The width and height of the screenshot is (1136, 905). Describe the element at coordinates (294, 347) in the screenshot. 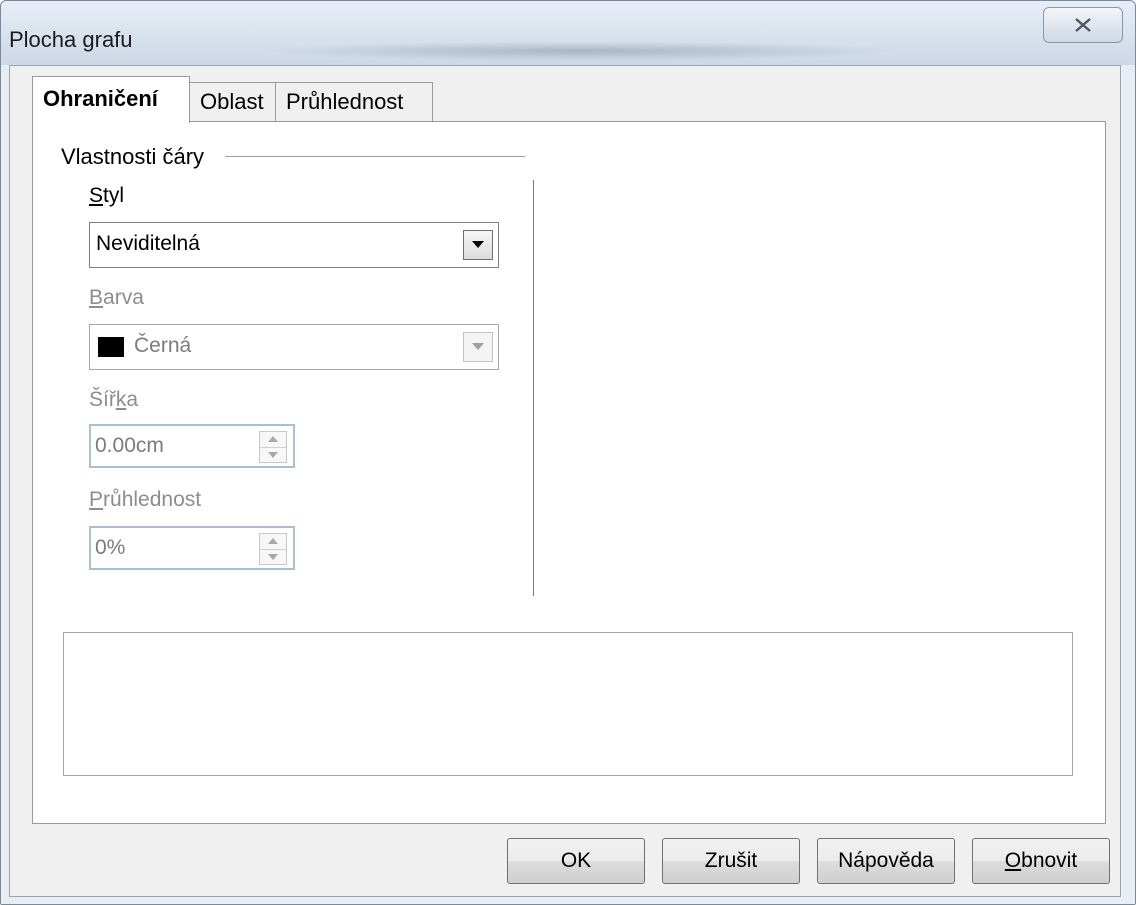

I see `color-select: Černá` at that location.